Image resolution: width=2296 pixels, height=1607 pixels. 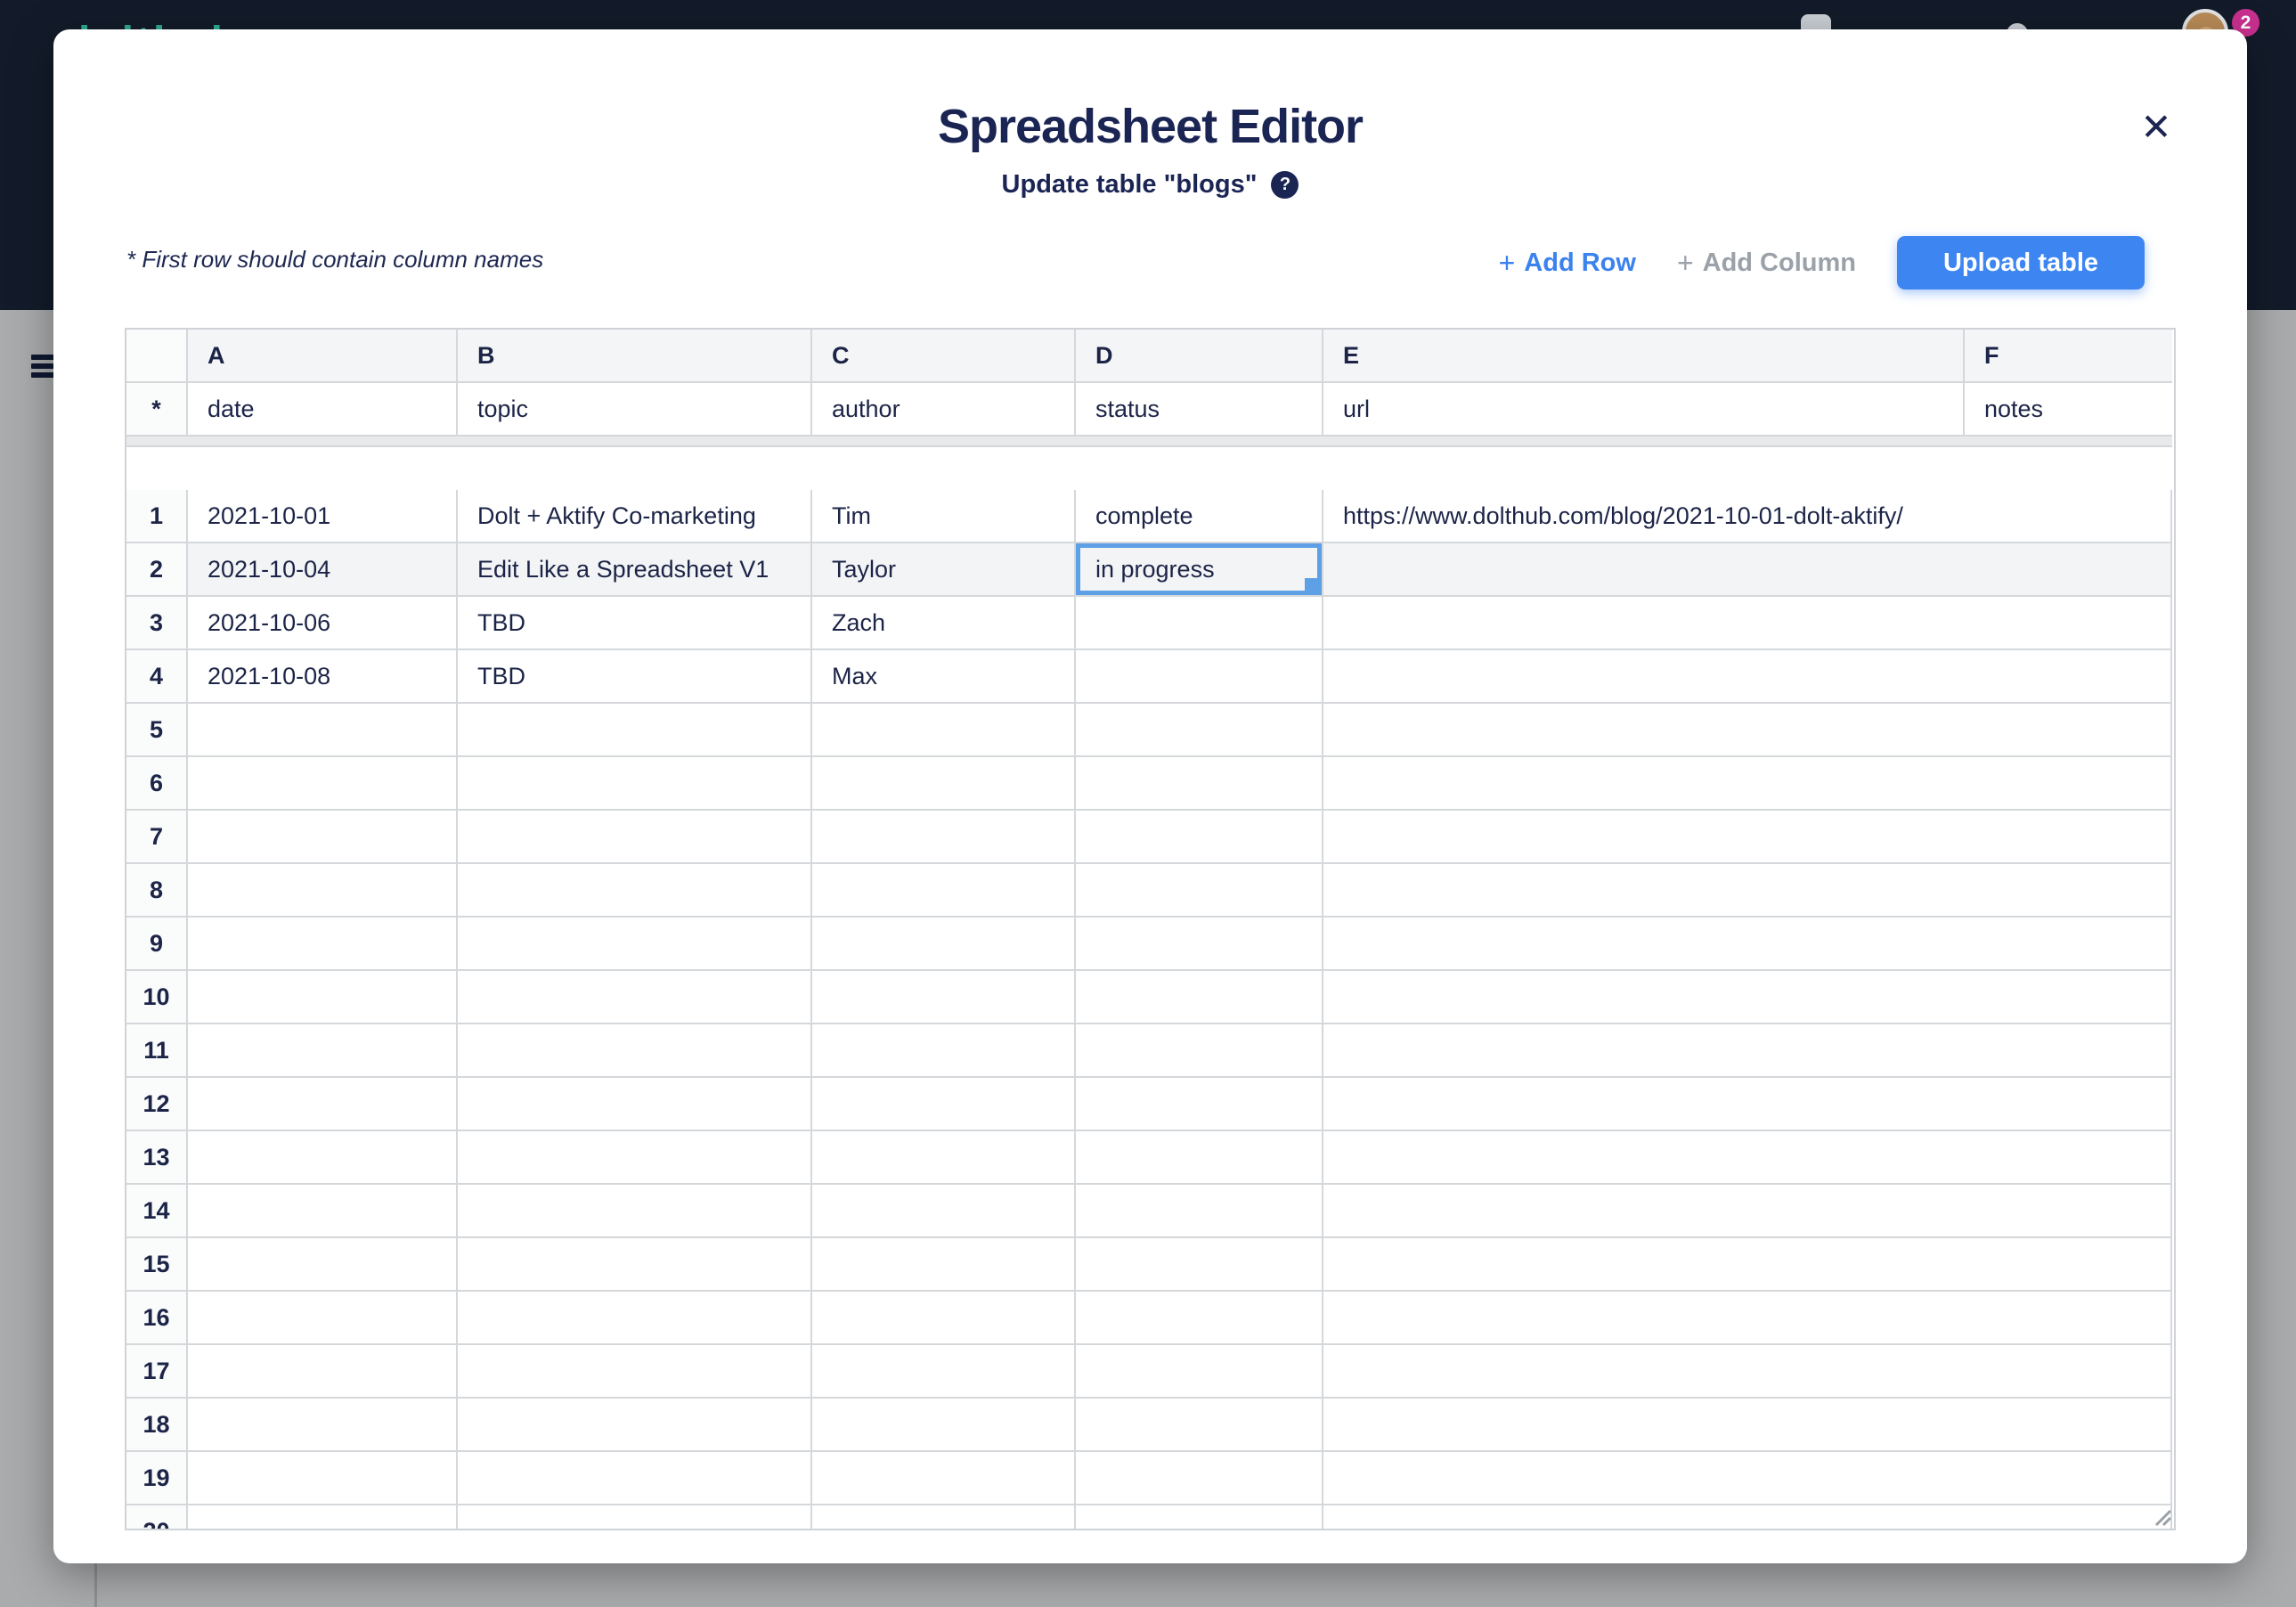 I want to click on cell-E20, so click(x=1644, y=1517).